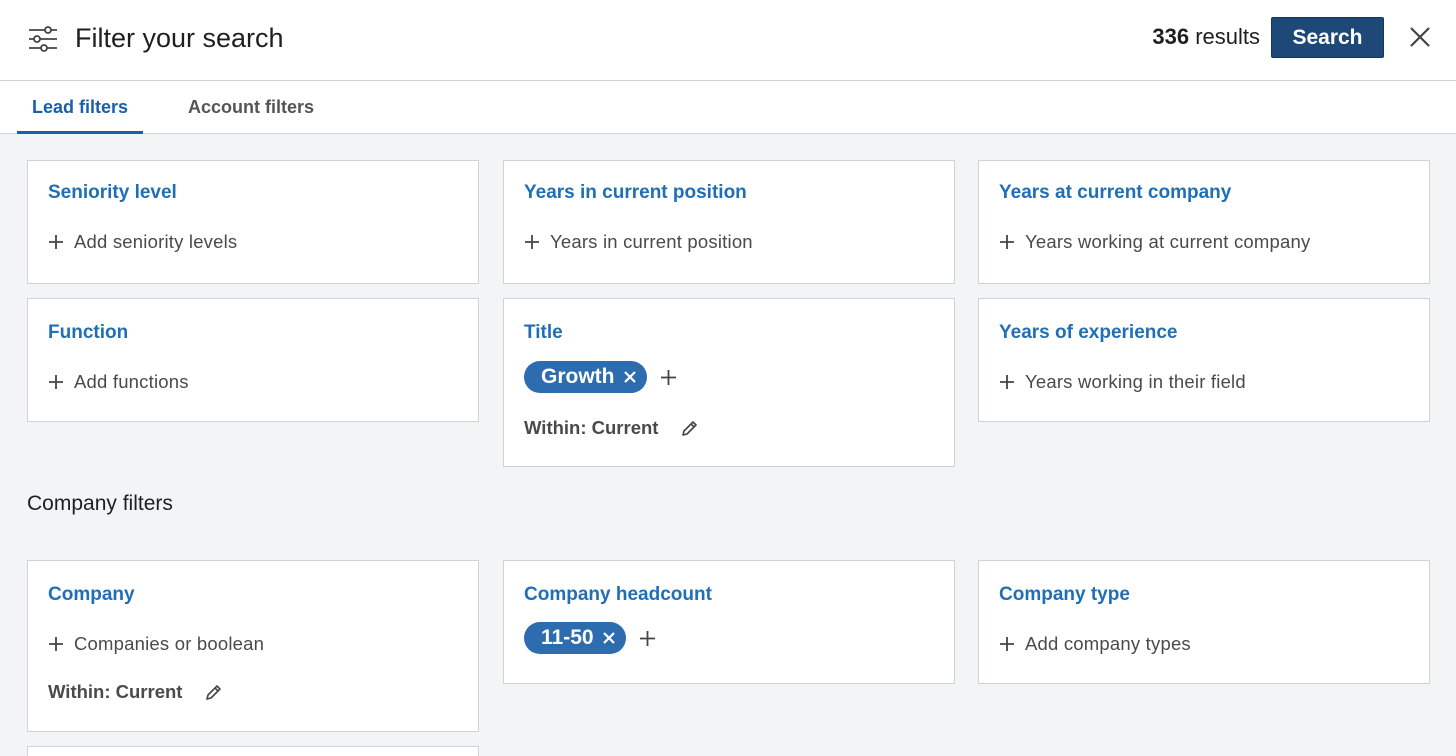 The height and width of the screenshot is (756, 1456). What do you see at coordinates (156, 241) in the screenshot?
I see `seniority-placeholder: Add seniority levels` at bounding box center [156, 241].